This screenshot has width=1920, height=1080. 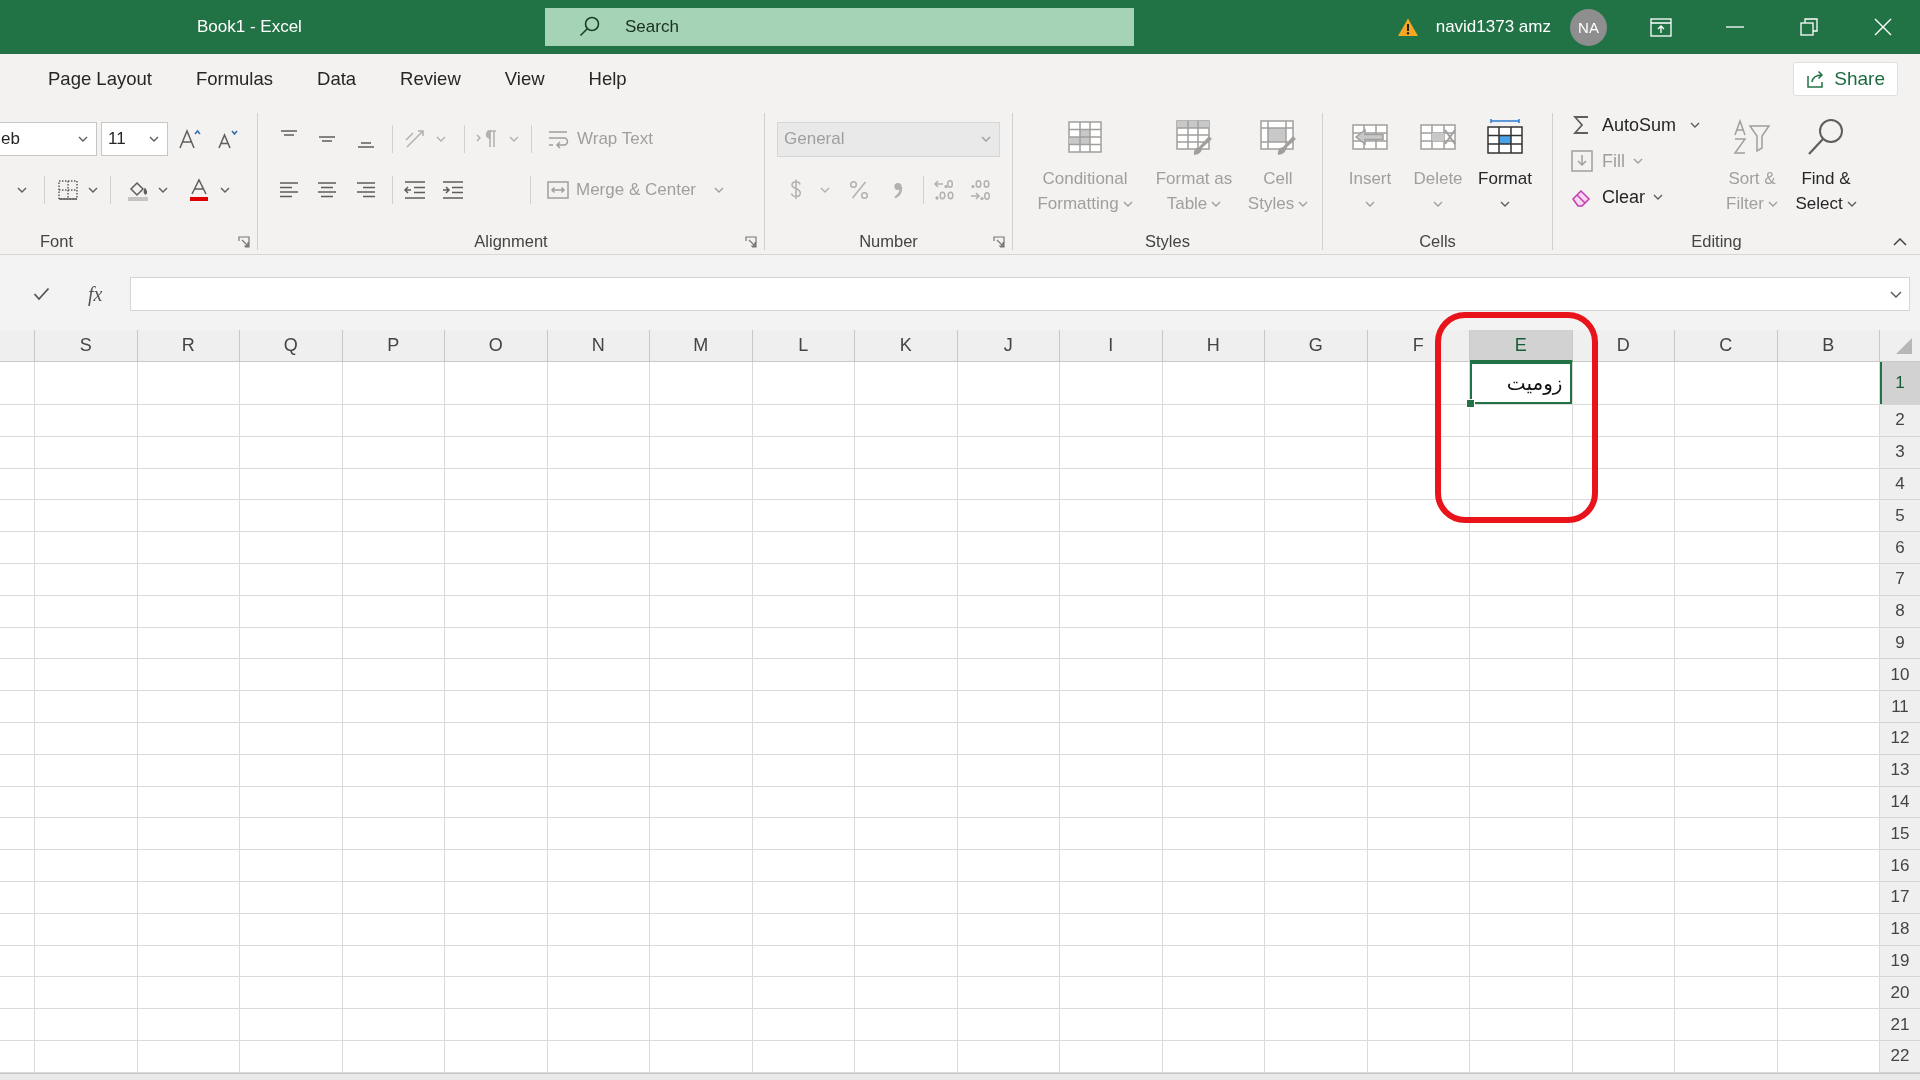 I want to click on row-header: 9, so click(x=1900, y=643).